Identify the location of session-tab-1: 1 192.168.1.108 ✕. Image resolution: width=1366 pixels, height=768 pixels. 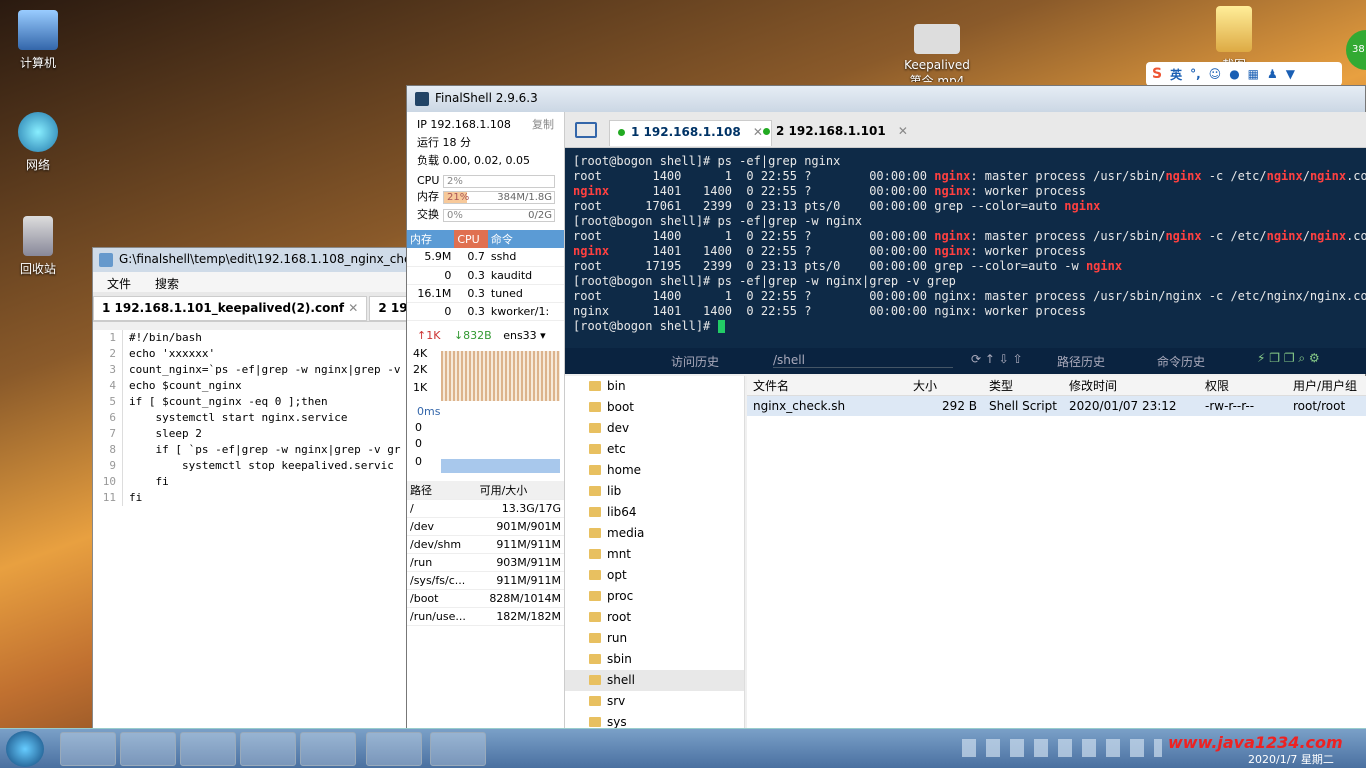
(690, 133).